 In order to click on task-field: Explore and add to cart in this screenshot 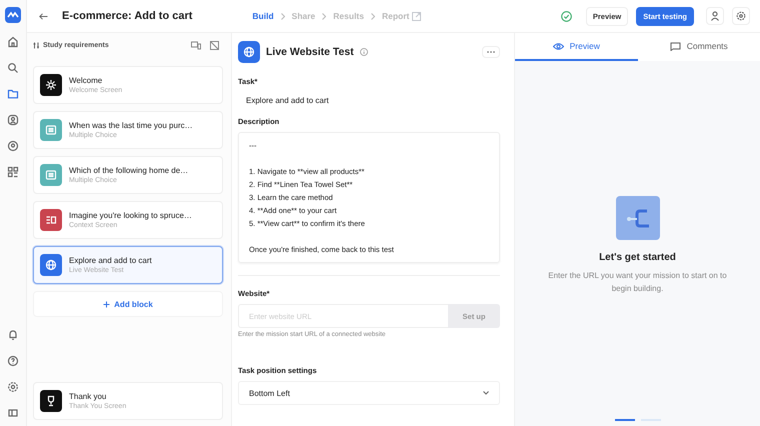, I will do `click(287, 104)`.